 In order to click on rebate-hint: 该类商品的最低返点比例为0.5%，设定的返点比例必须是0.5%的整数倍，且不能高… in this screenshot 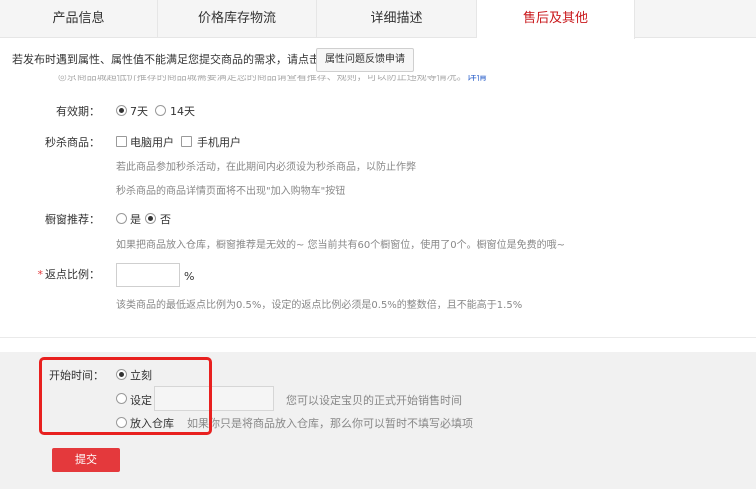, I will do `click(319, 305)`.